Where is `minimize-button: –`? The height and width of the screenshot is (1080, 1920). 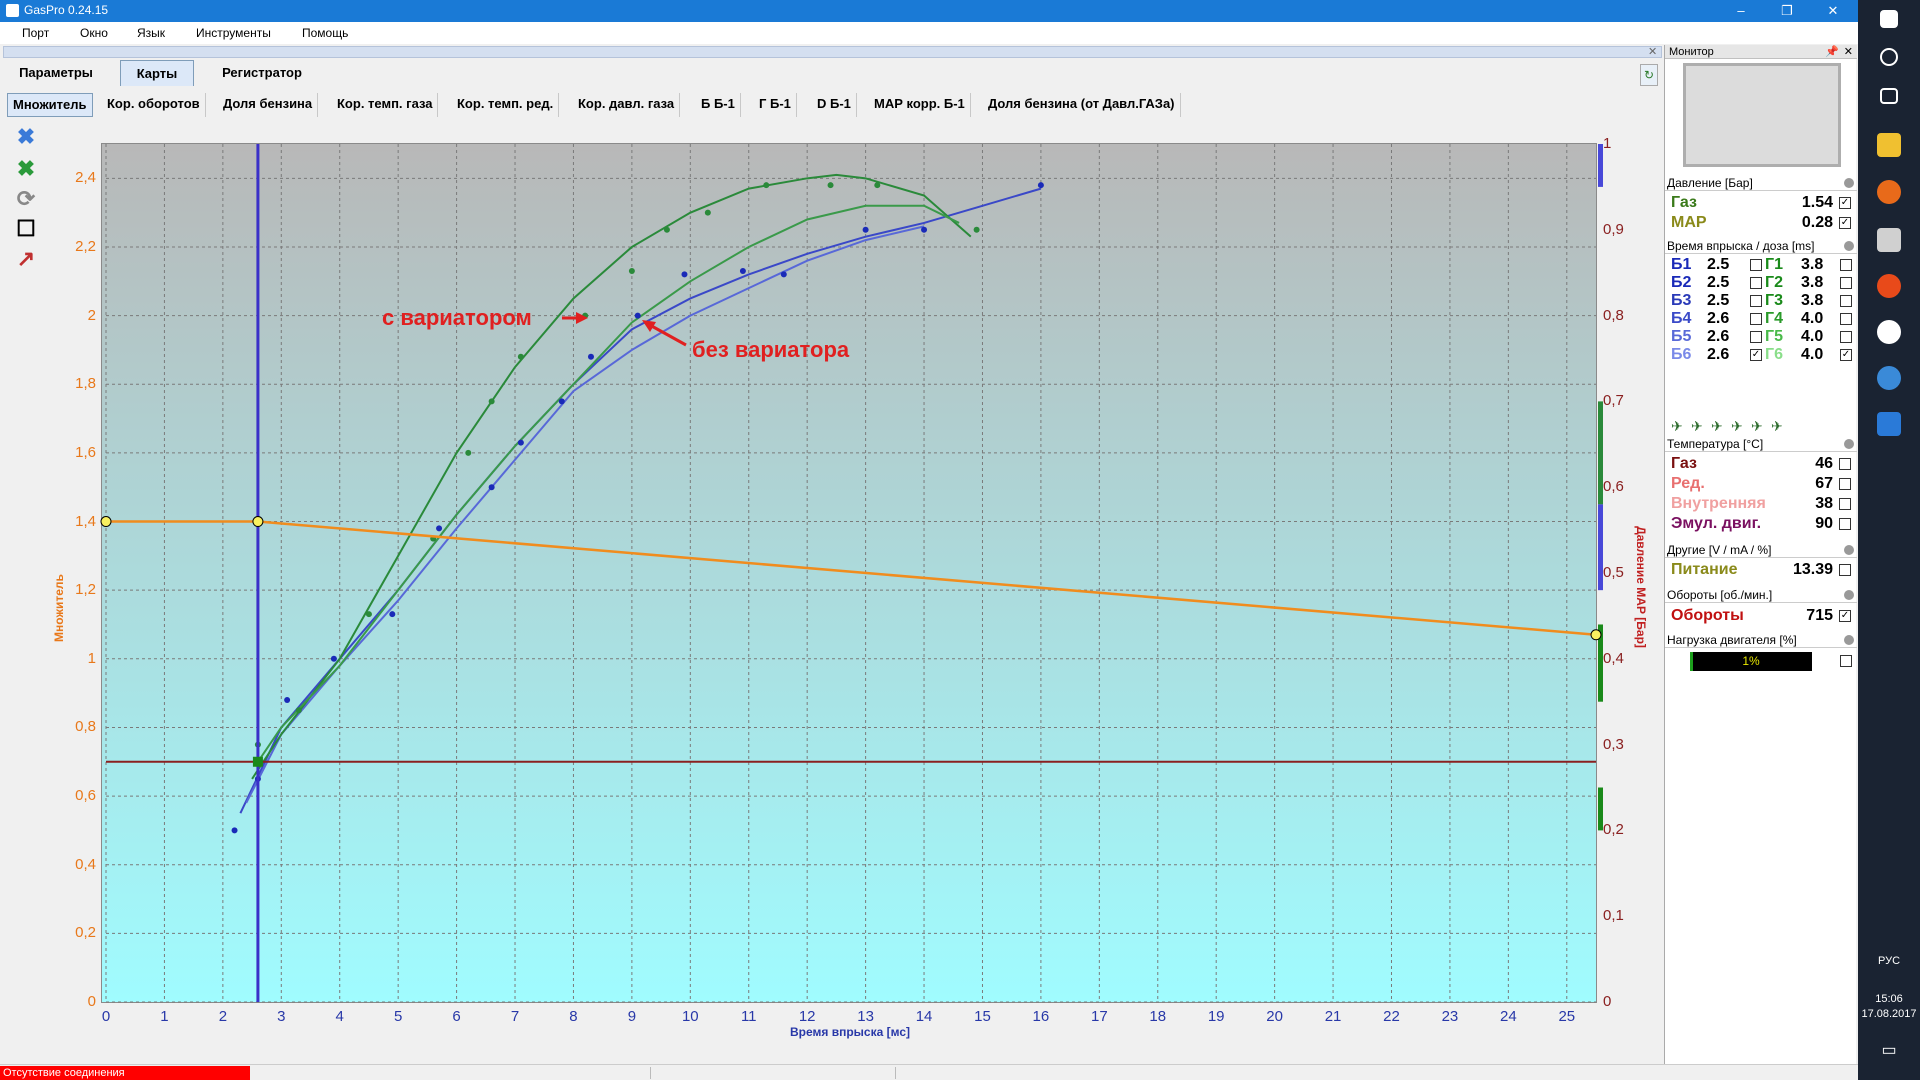
minimize-button: – is located at coordinates (1741, 11).